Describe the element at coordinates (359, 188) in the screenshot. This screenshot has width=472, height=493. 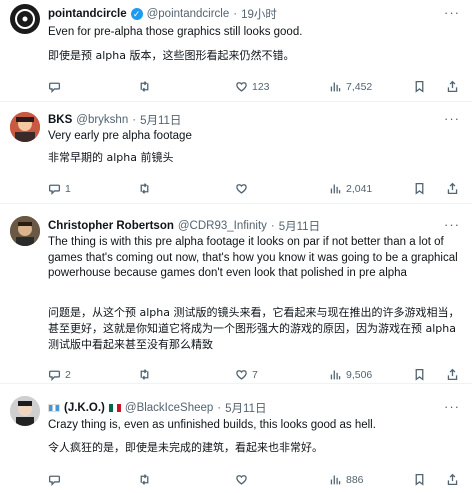
I see `views-count: 2,041` at that location.